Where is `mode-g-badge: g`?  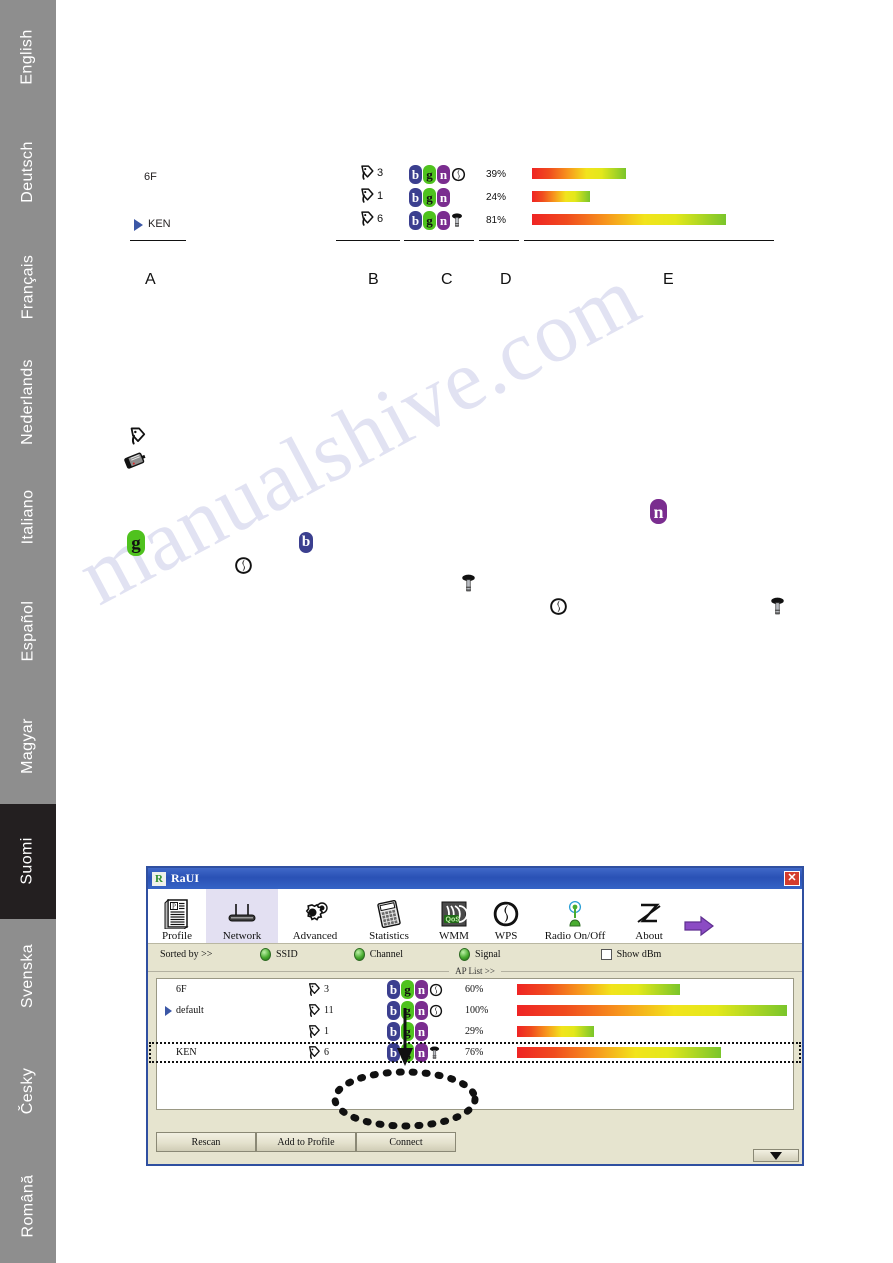 mode-g-badge: g is located at coordinates (136, 543).